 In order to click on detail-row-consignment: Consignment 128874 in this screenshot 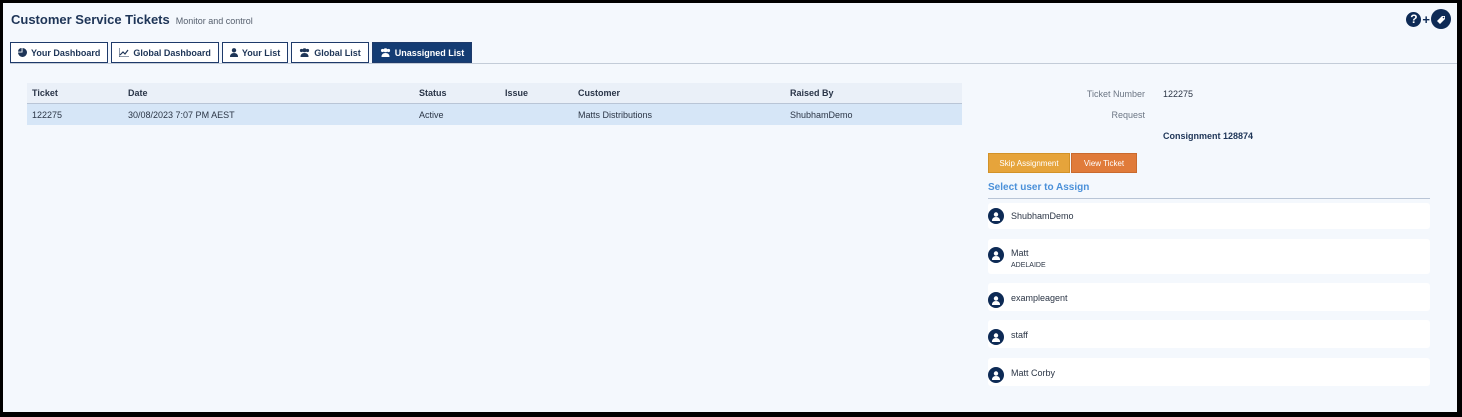, I will do `click(1218, 135)`.